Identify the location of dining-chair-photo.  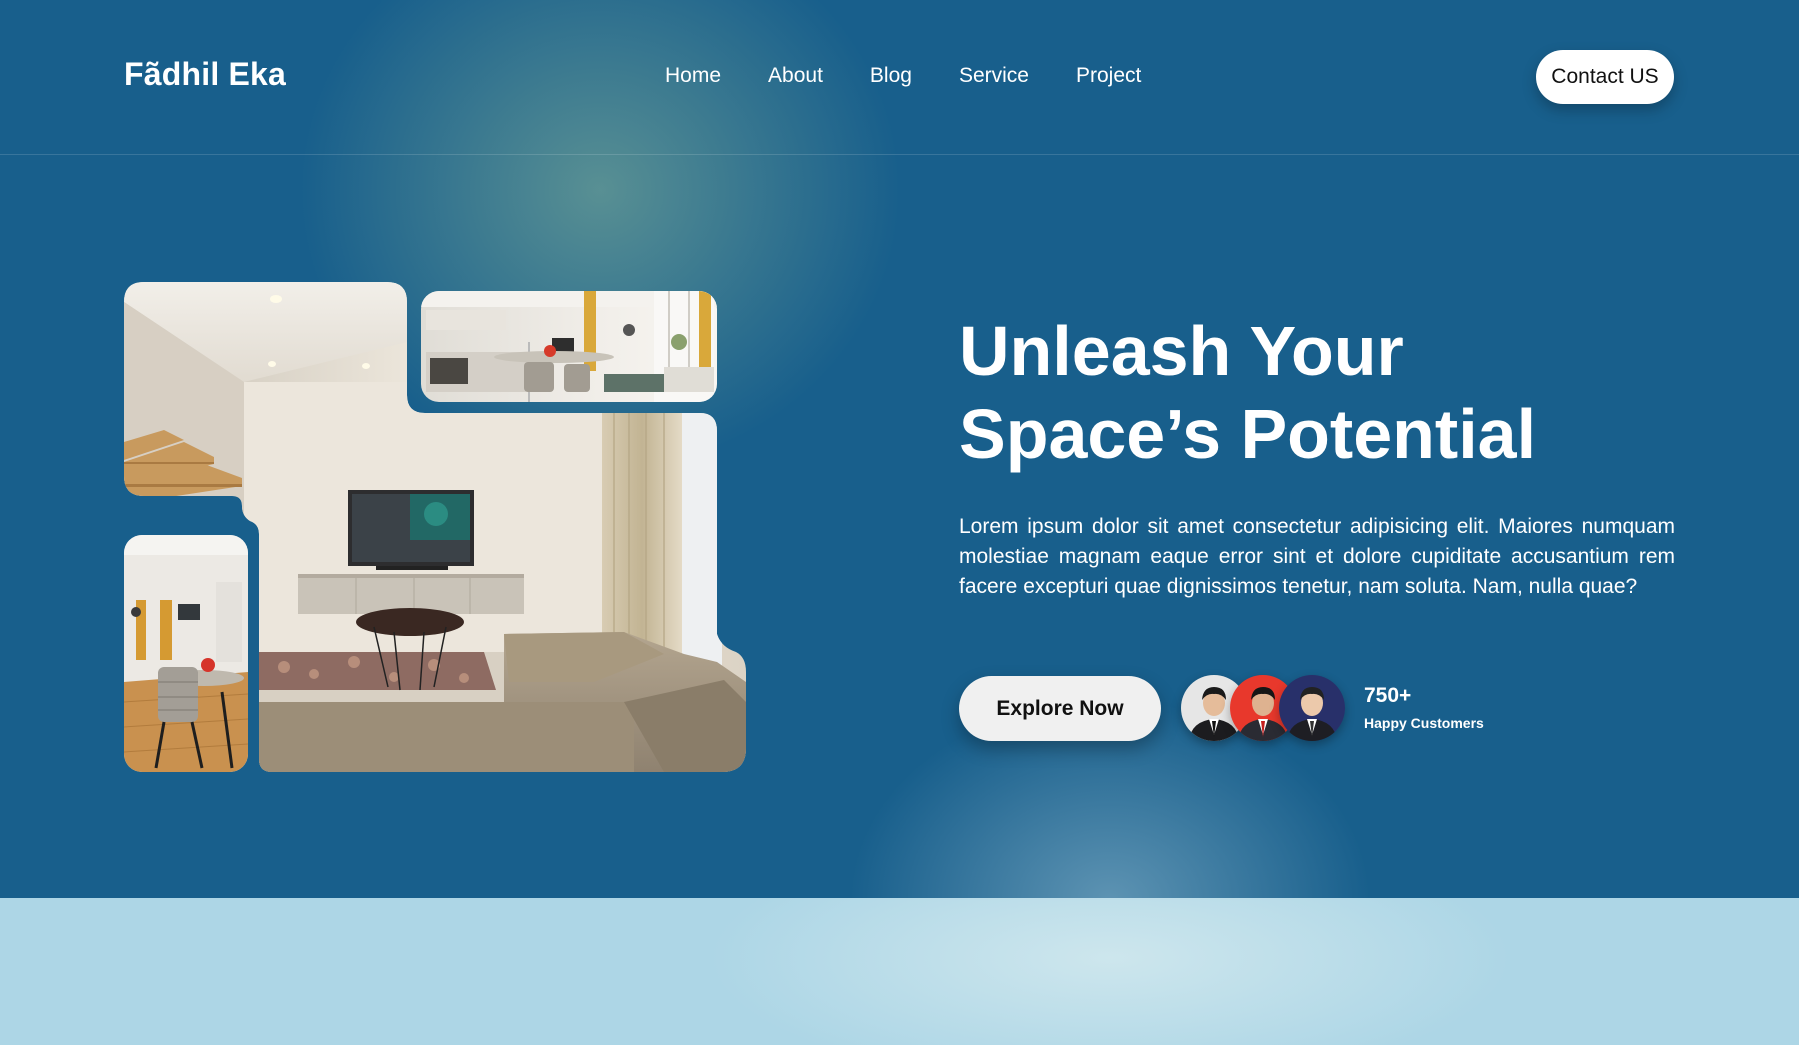
(186, 653).